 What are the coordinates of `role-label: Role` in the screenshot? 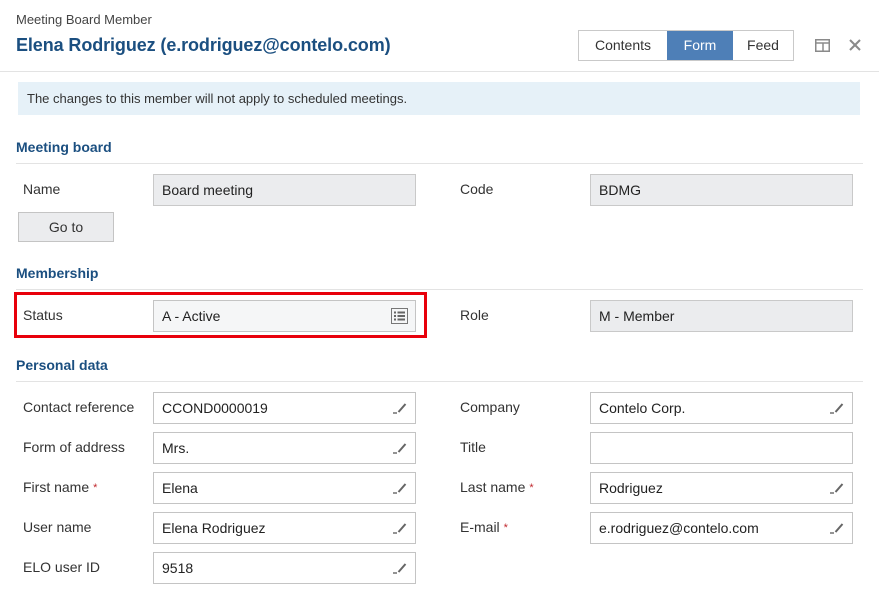 It's located at (474, 315).